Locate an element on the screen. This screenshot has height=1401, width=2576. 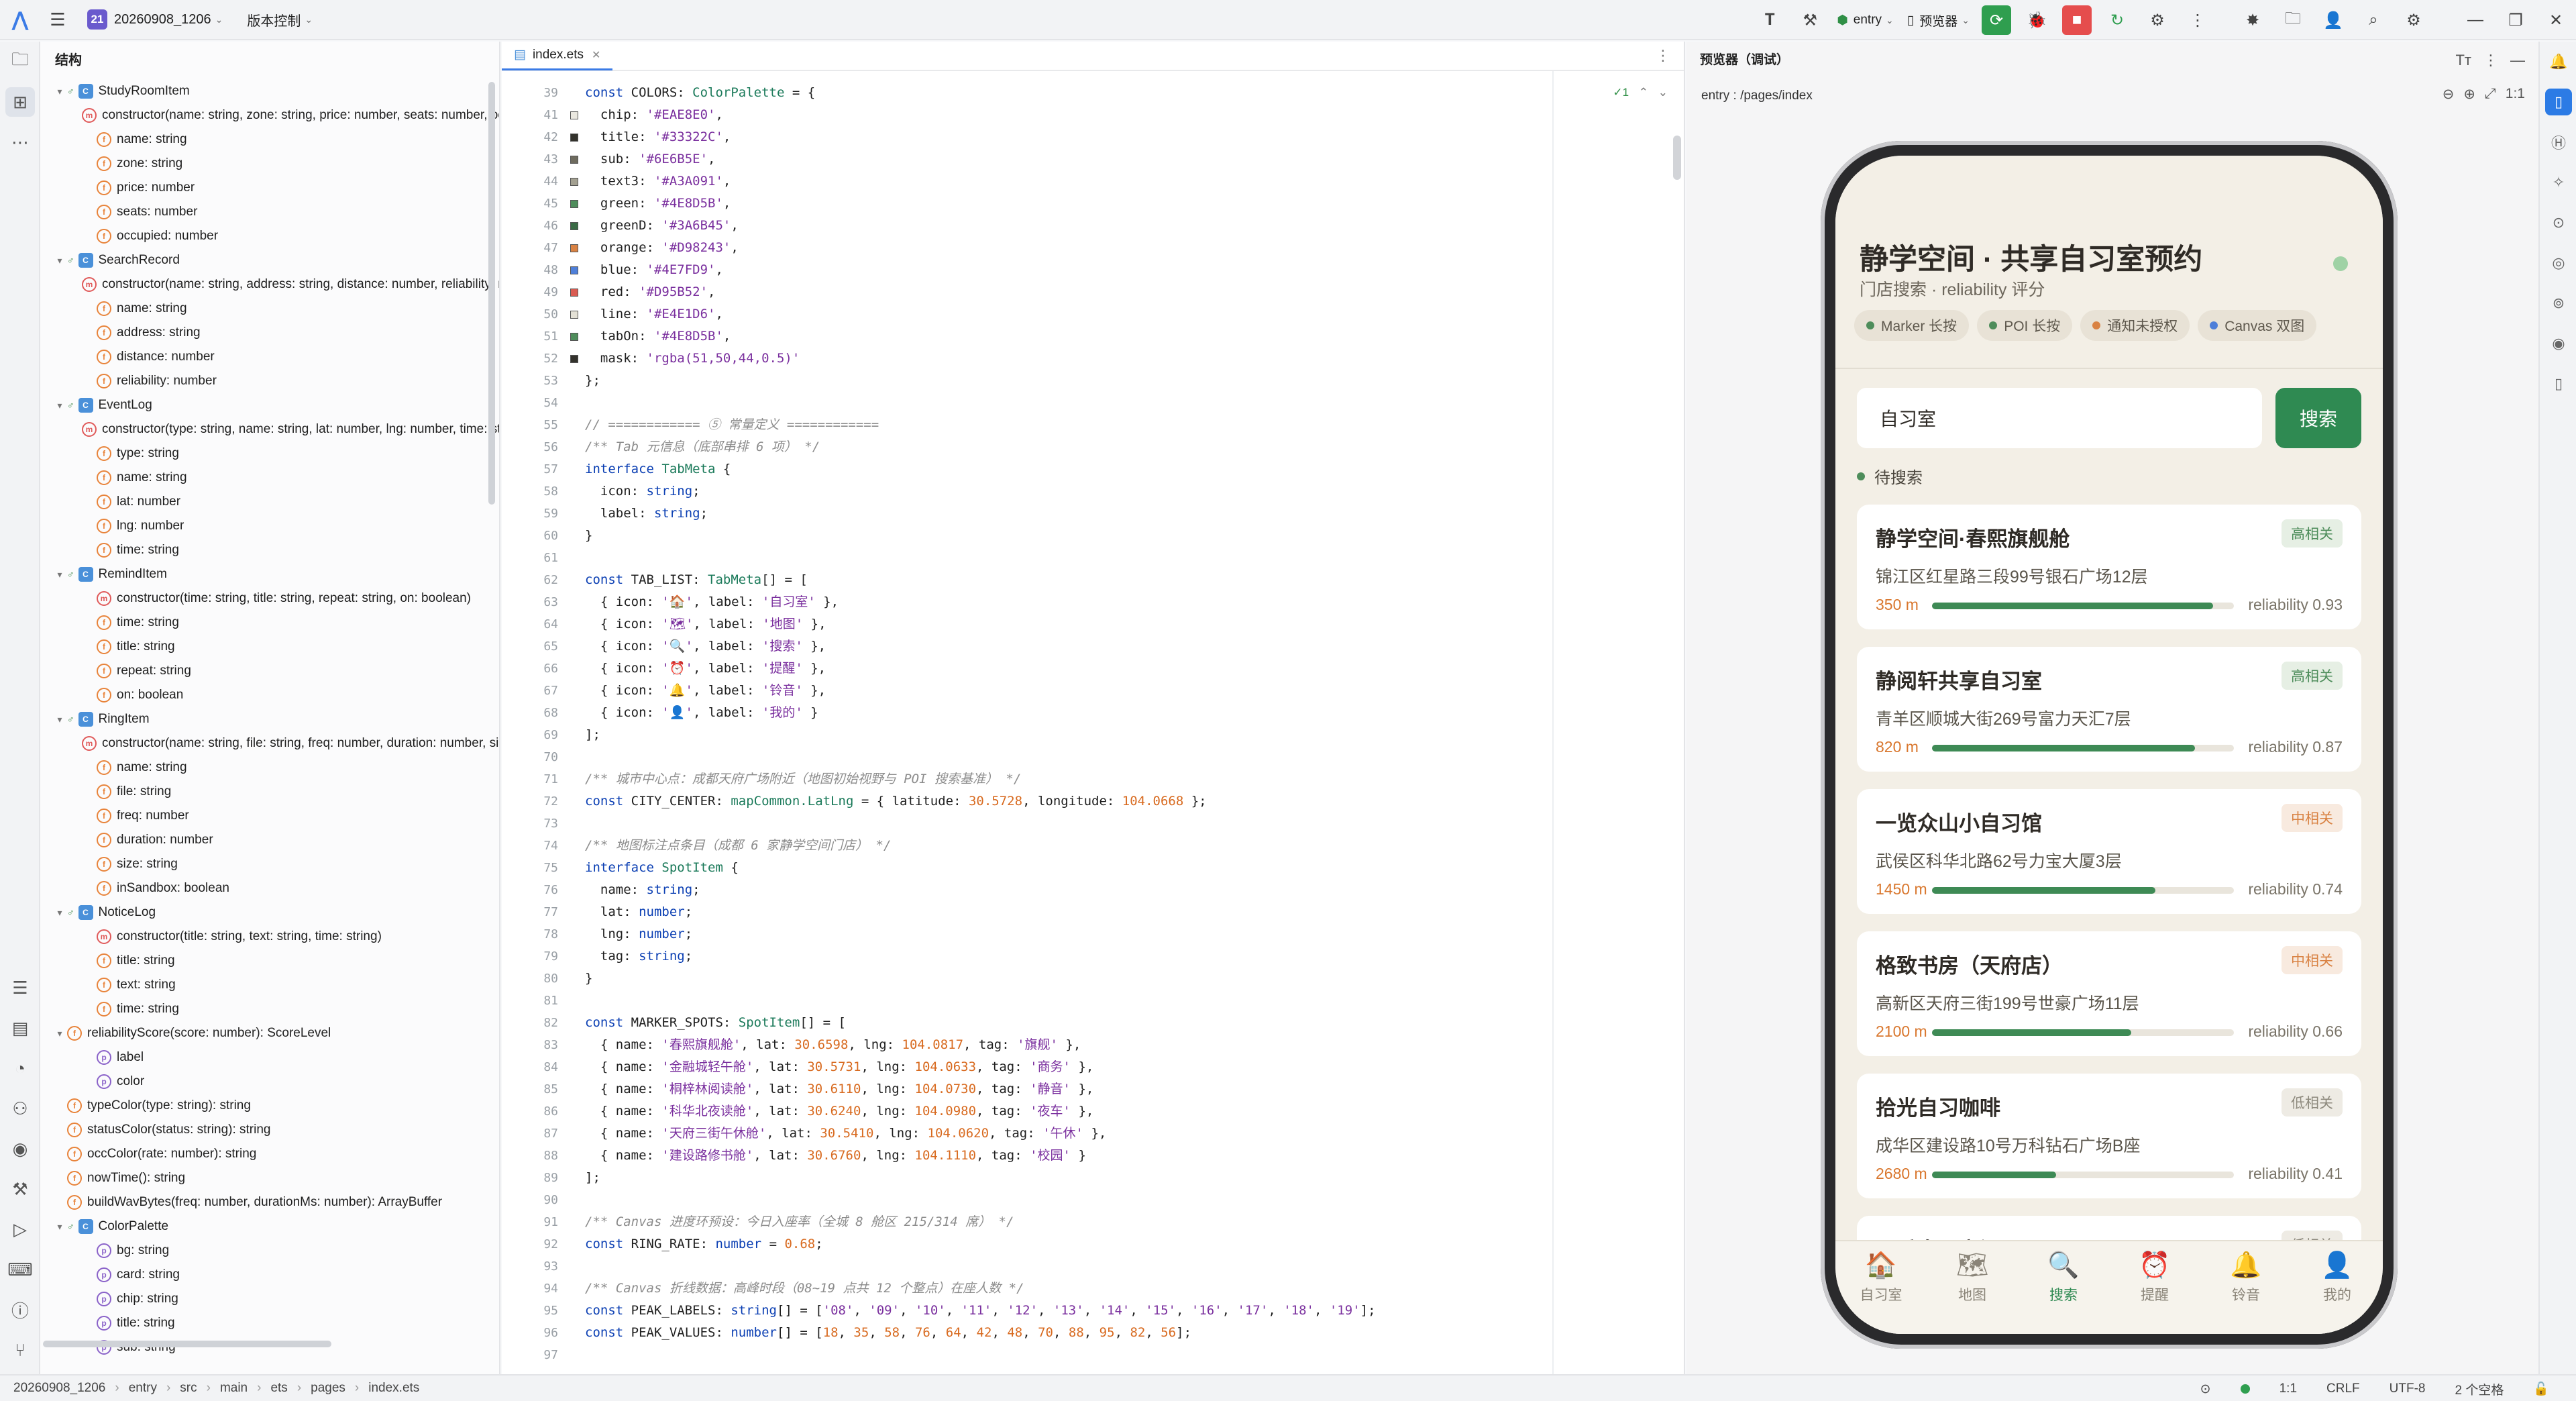
device-manager-icon: ⊙ is located at coordinates (2558, 223).